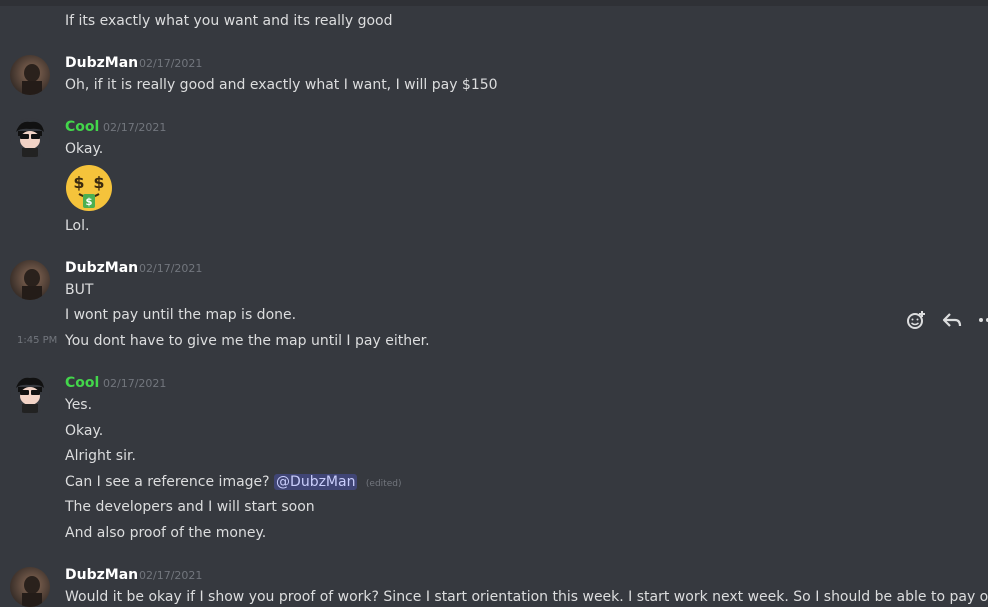 Image resolution: width=988 pixels, height=607 pixels. I want to click on money-mouth-face-emoji: $ $ $, so click(89, 188).